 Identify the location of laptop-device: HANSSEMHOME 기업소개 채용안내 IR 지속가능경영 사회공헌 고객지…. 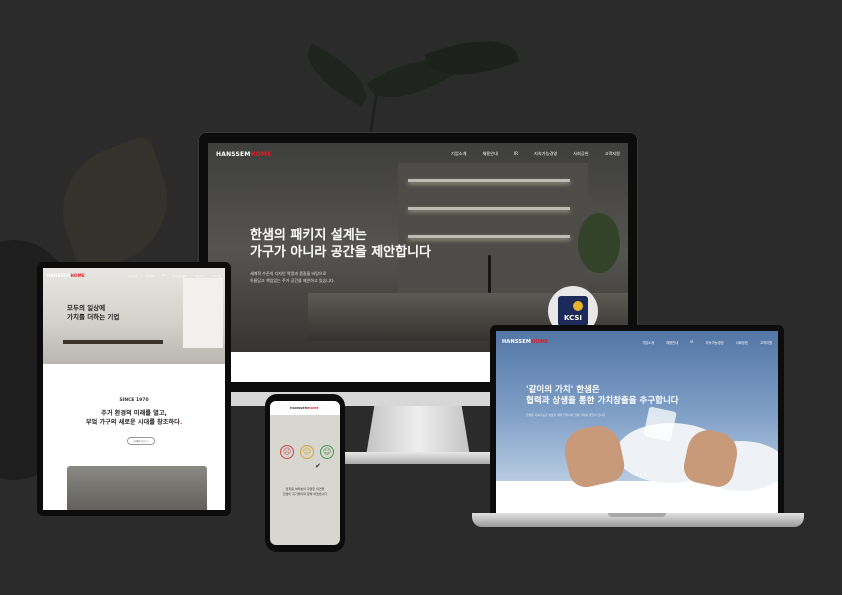
(637, 420).